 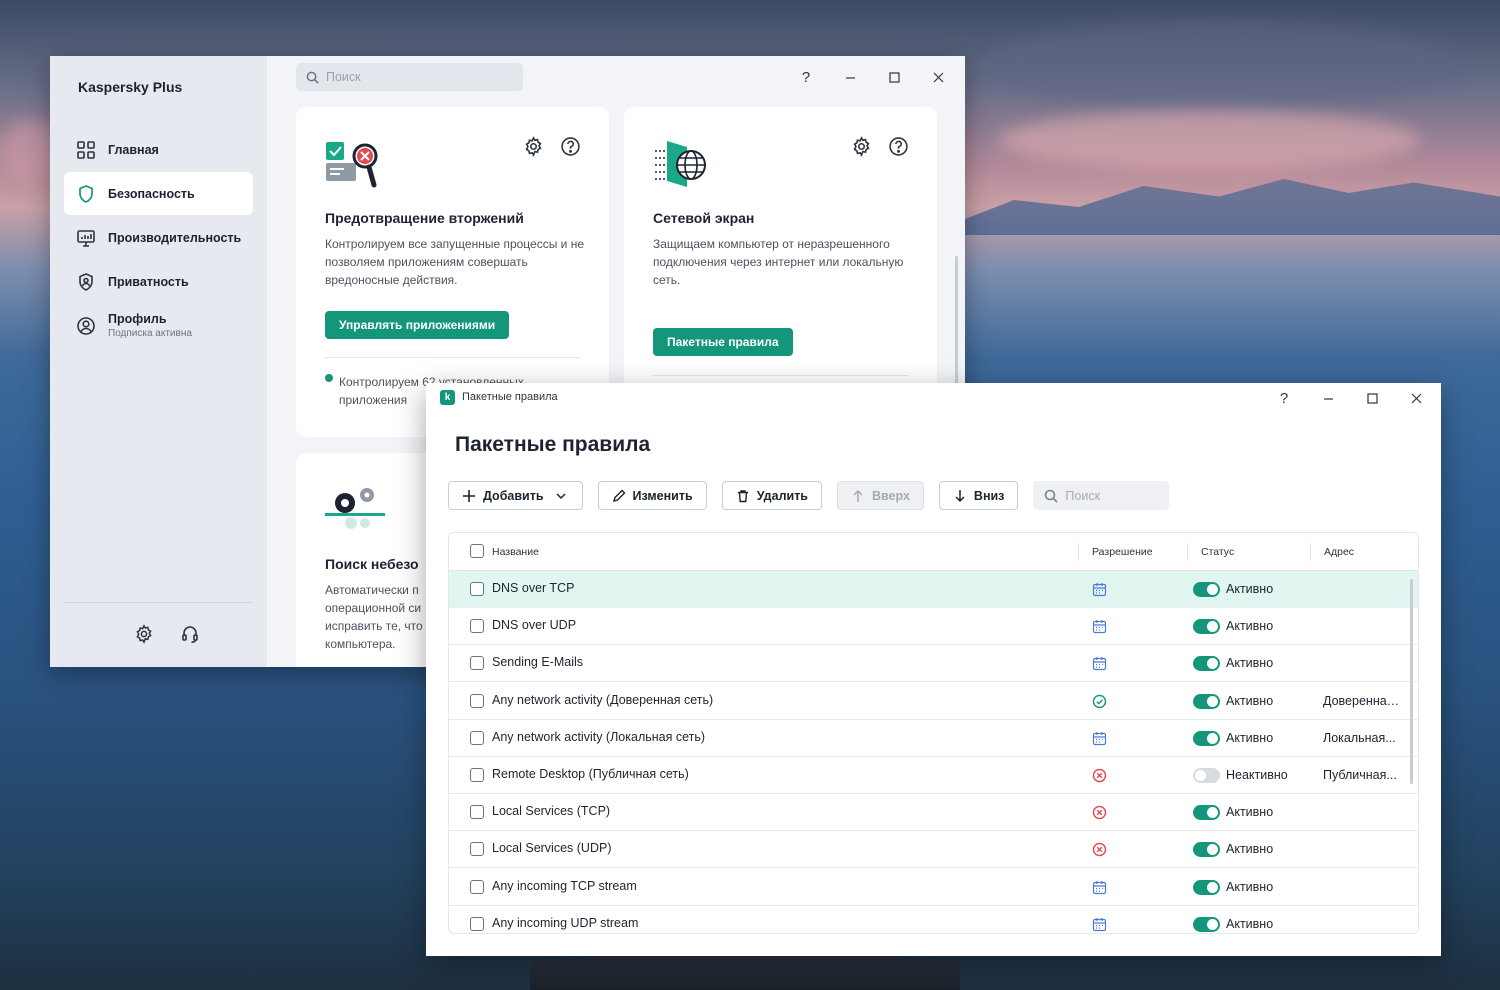 I want to click on edit-button: Изменить, so click(x=652, y=495).